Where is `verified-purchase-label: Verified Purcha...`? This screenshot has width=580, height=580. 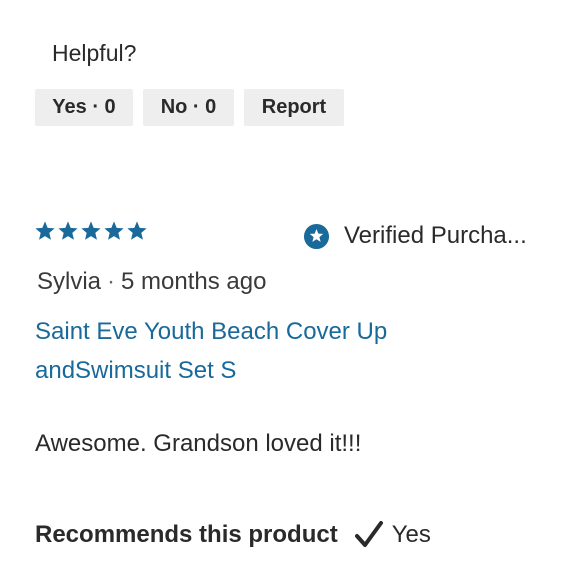
verified-purchase-label: Verified Purcha... is located at coordinates (435, 235).